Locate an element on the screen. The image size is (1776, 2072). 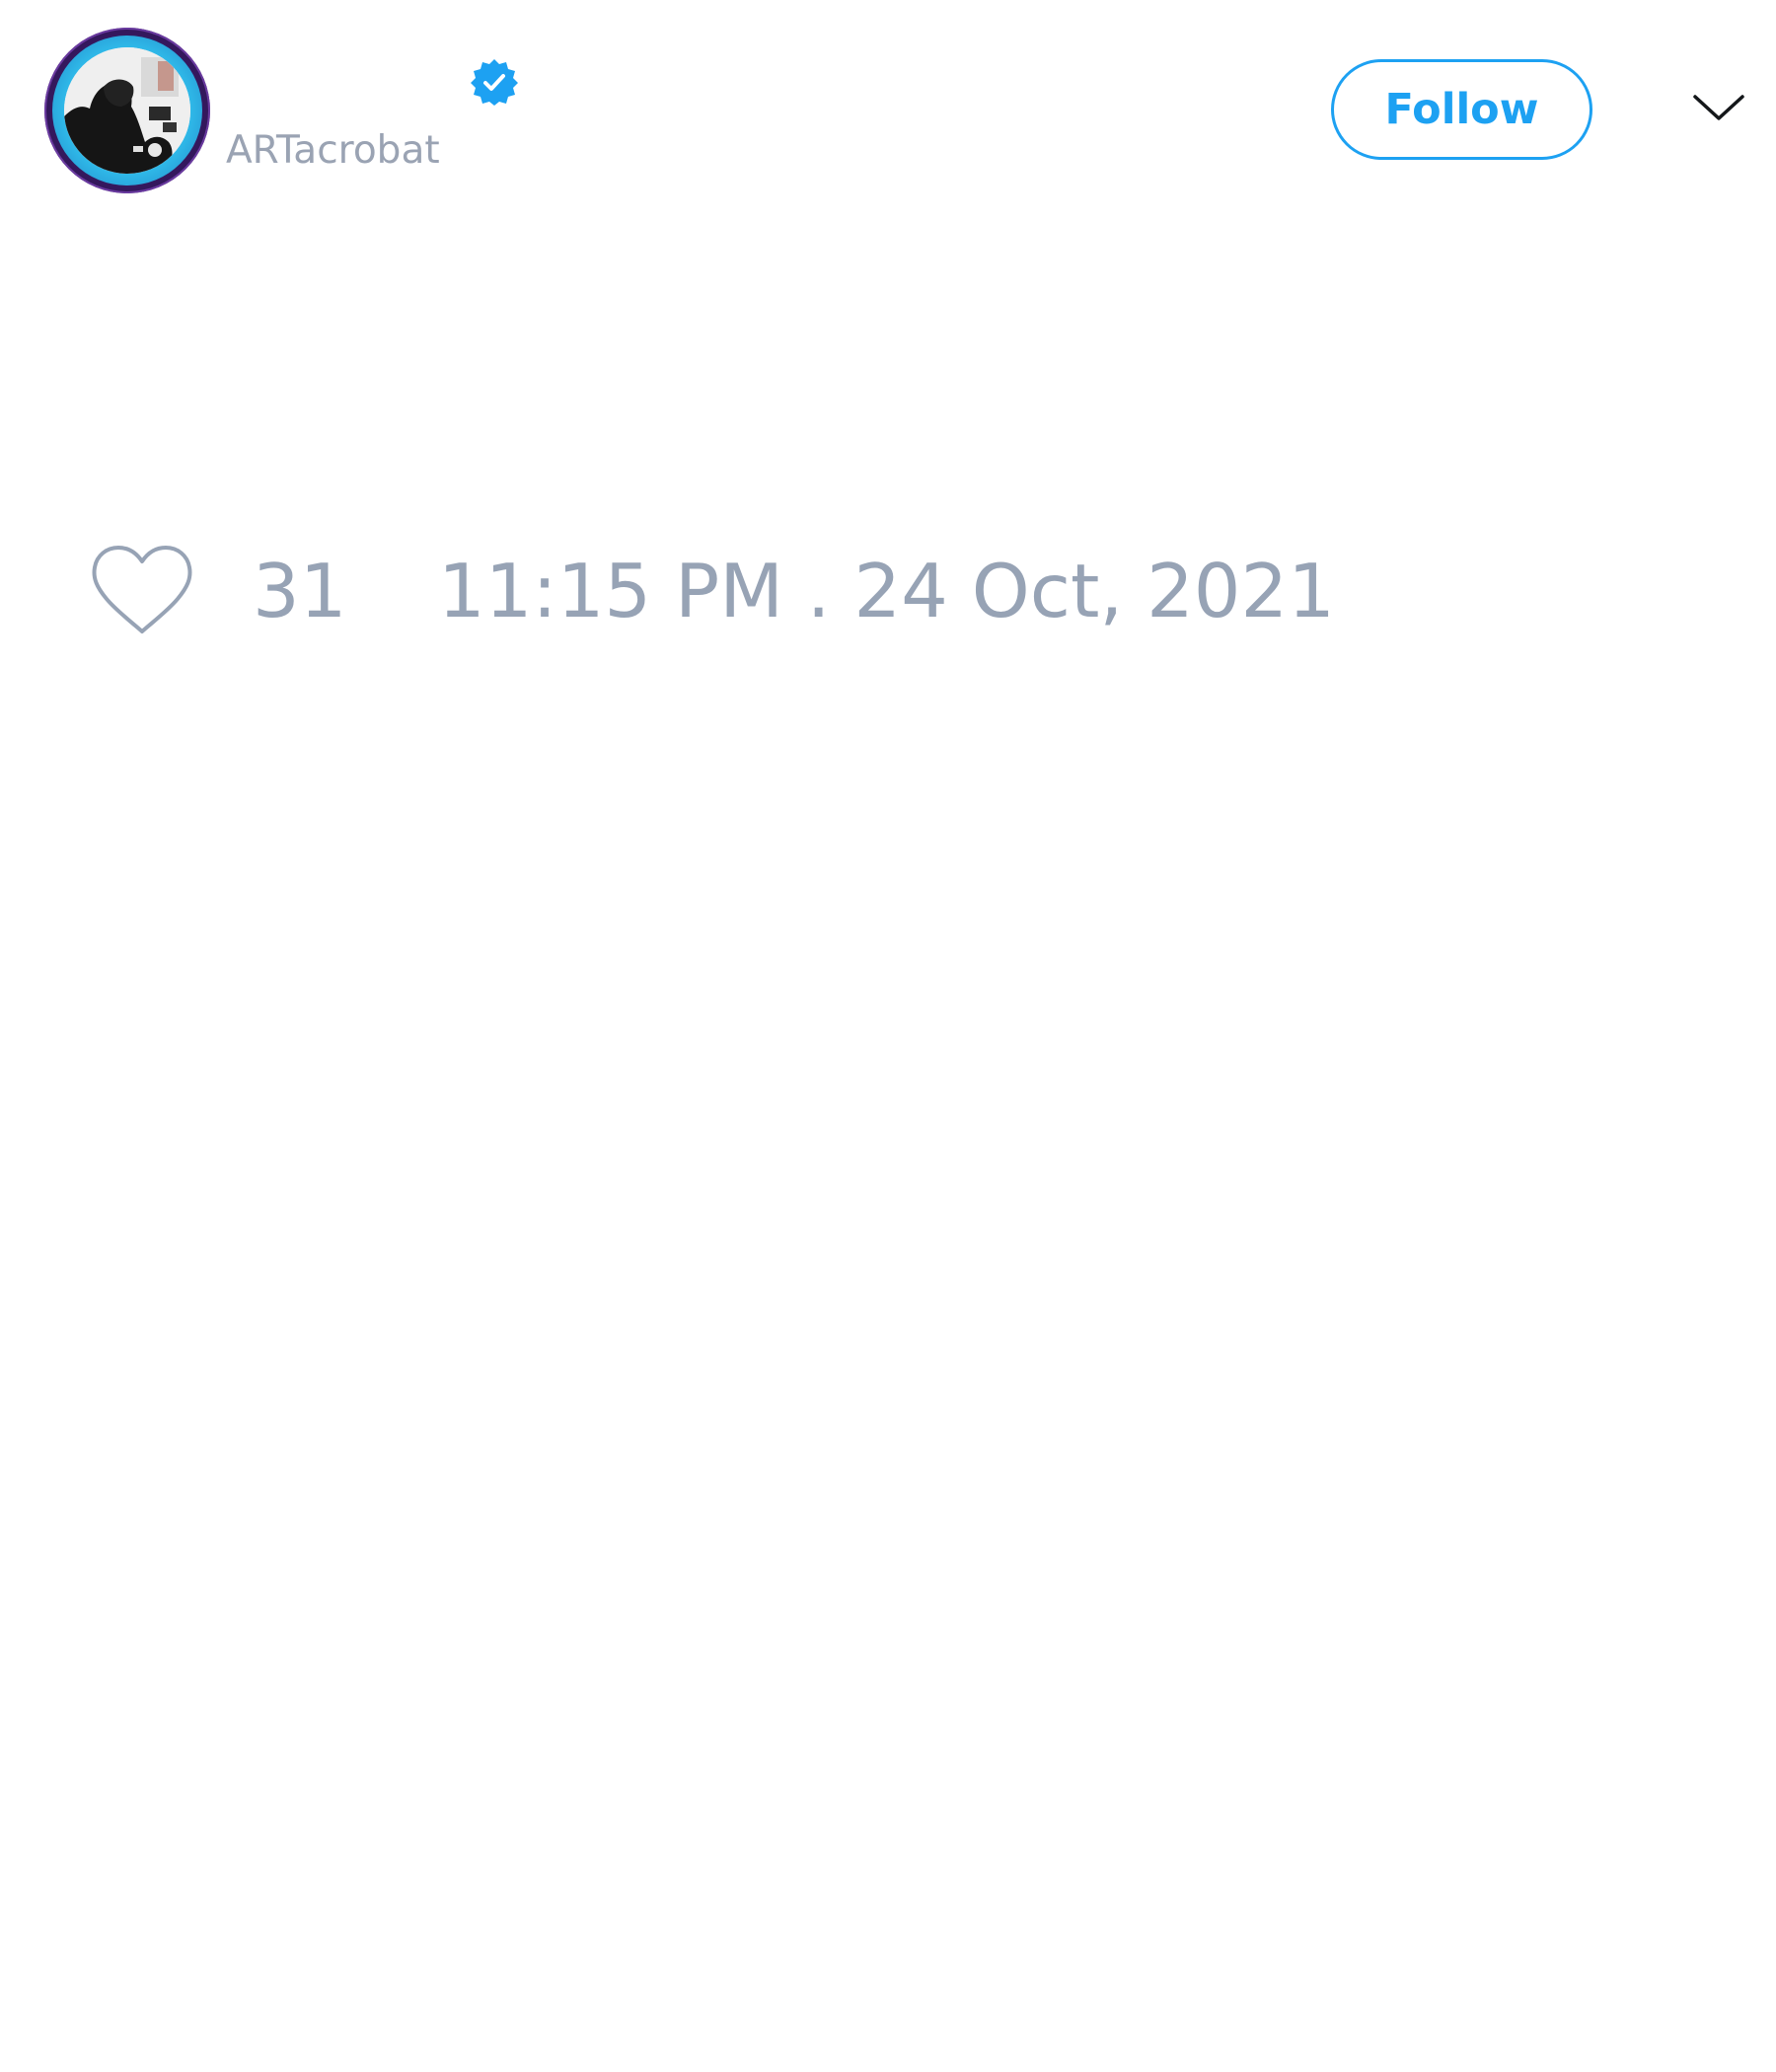
tweet-header: ARTacrobat Follow is located at coordinates (888, 104).